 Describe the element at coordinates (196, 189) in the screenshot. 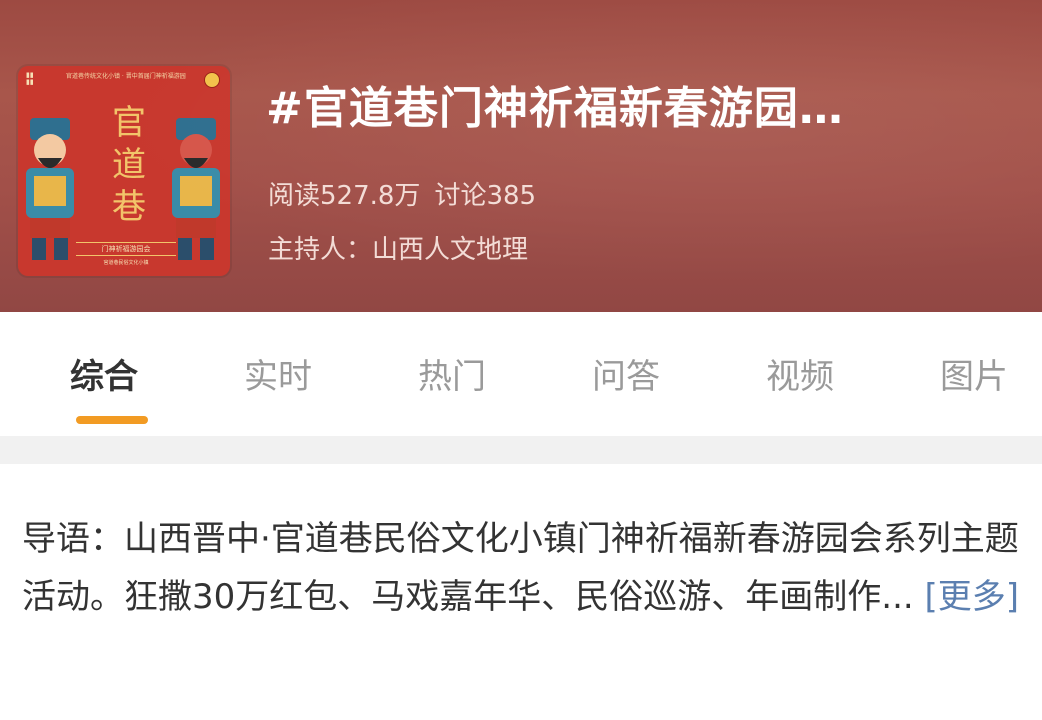

I see `door-god-right-illustration` at that location.